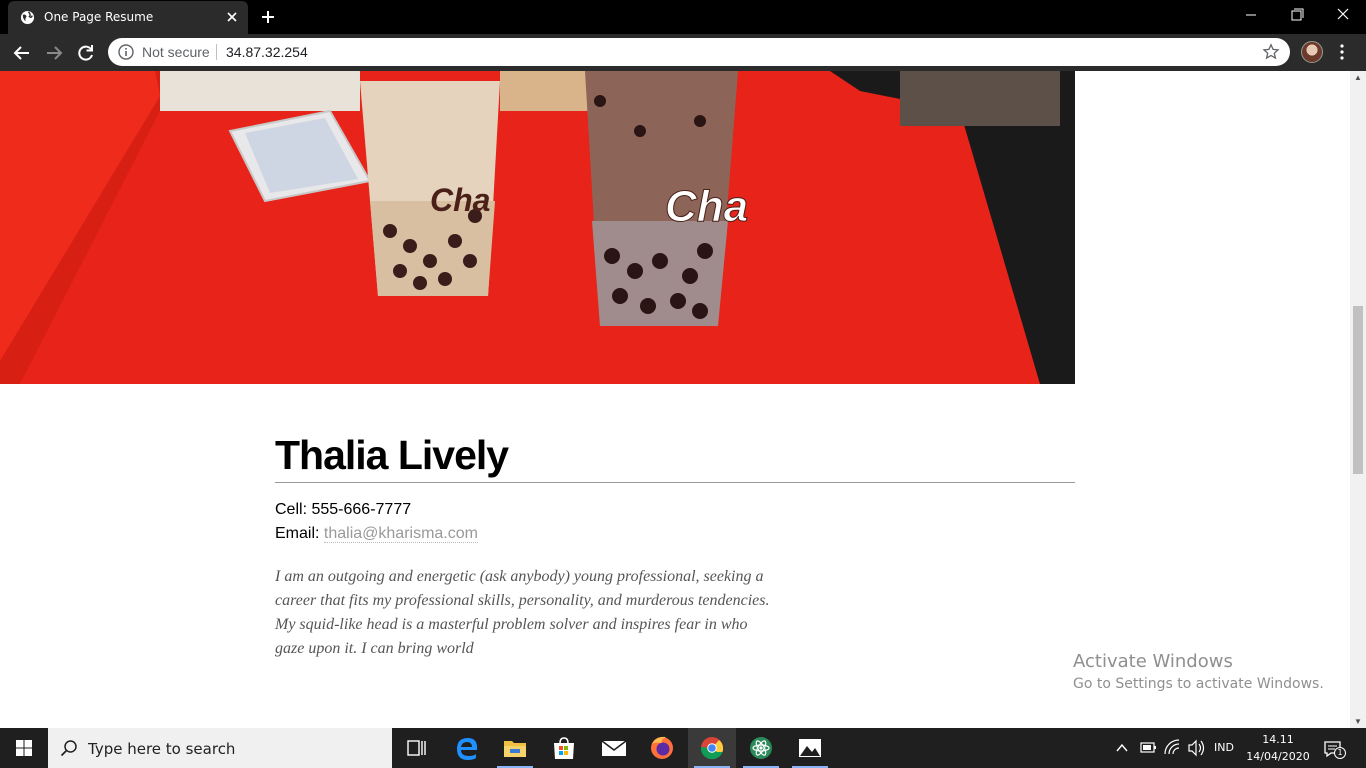 This screenshot has width=1366, height=768. What do you see at coordinates (392, 455) in the screenshot?
I see `resume-name: Thalia Lively` at bounding box center [392, 455].